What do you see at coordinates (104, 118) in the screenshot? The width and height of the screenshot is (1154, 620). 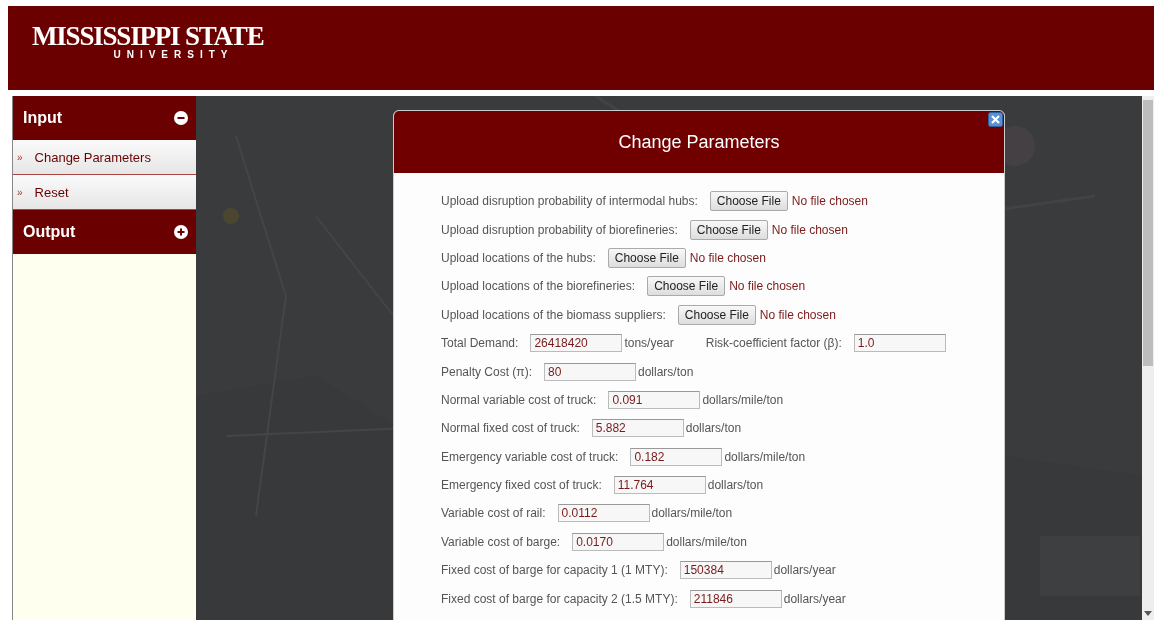 I see `section-header: Input` at bounding box center [104, 118].